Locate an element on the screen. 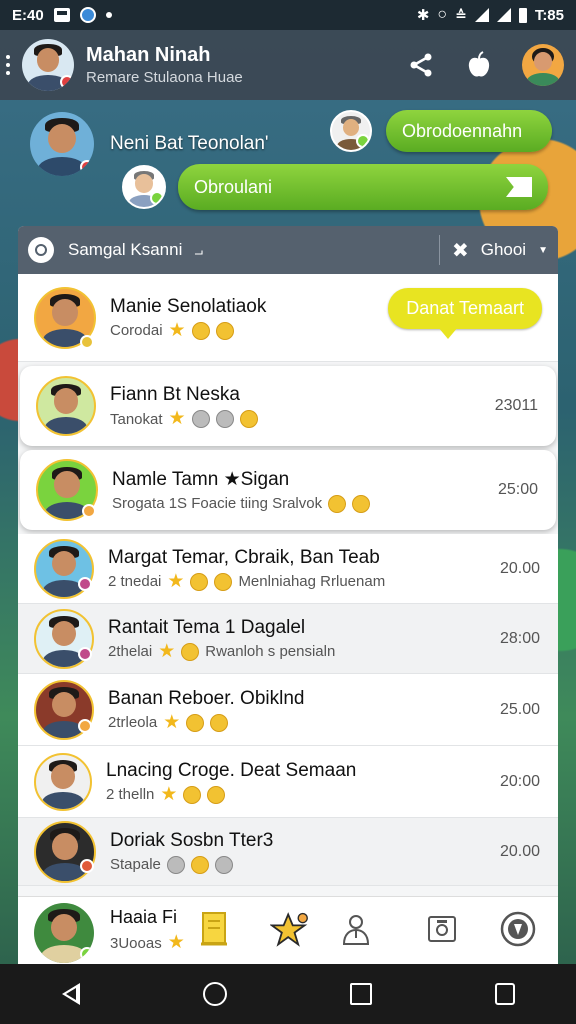  edit-icon is located at coordinates (504, 994).